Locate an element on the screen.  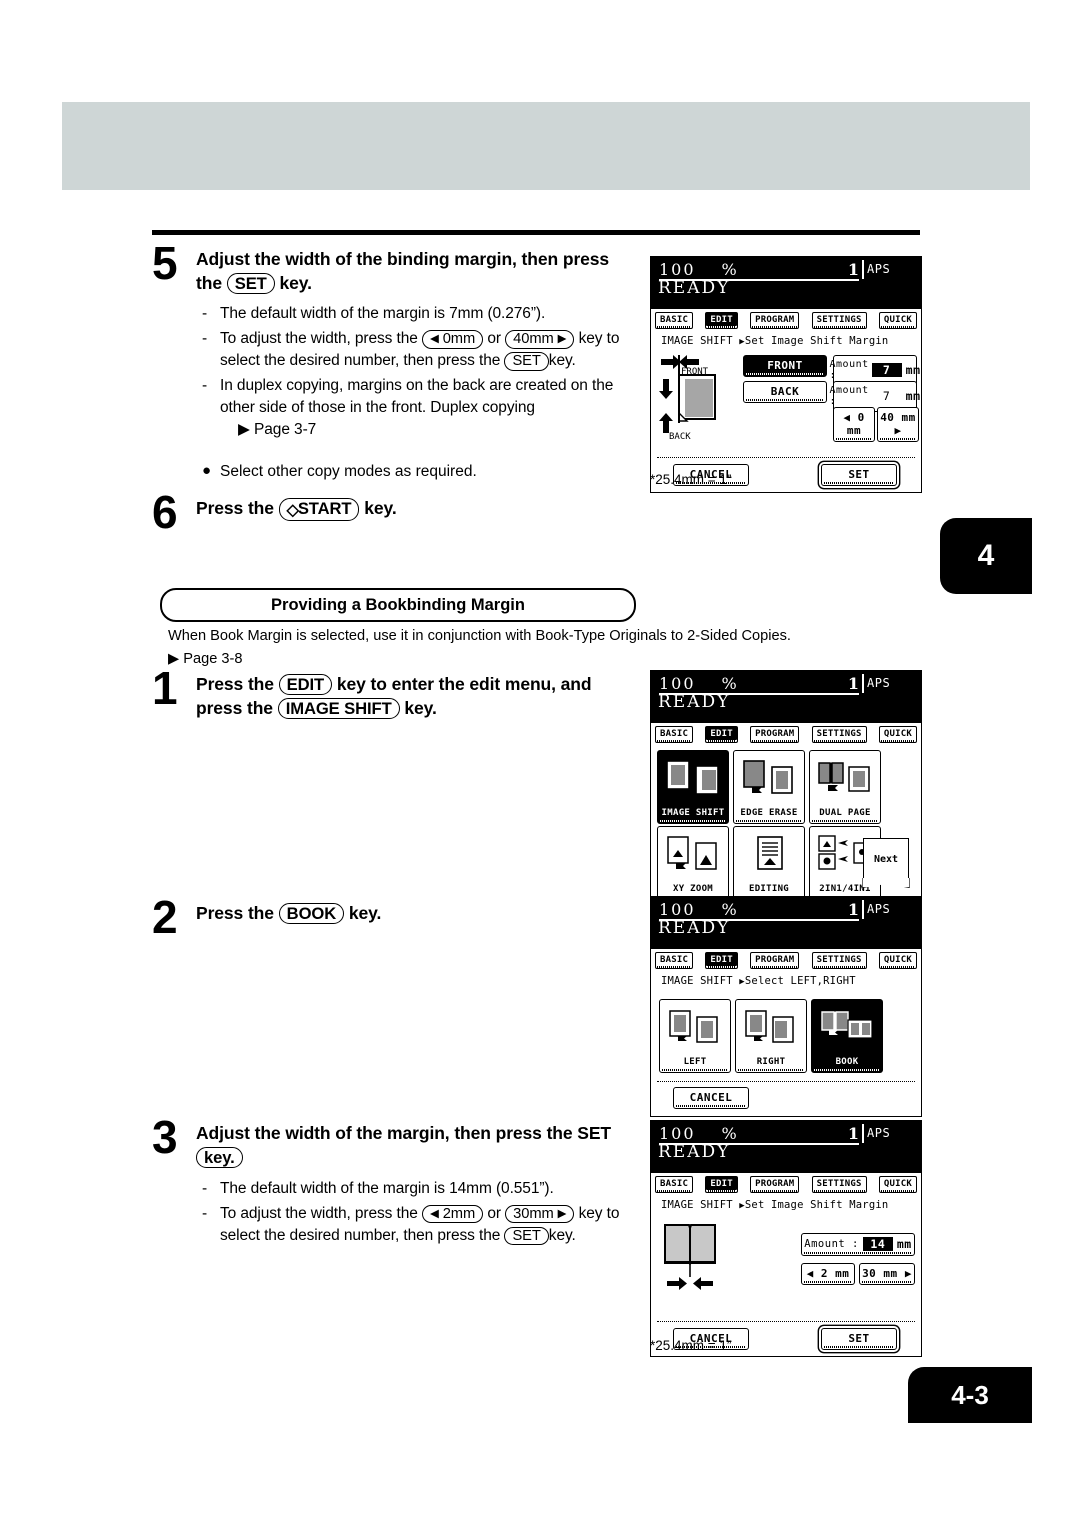
step-2-pre: Press the is located at coordinates (235, 913).